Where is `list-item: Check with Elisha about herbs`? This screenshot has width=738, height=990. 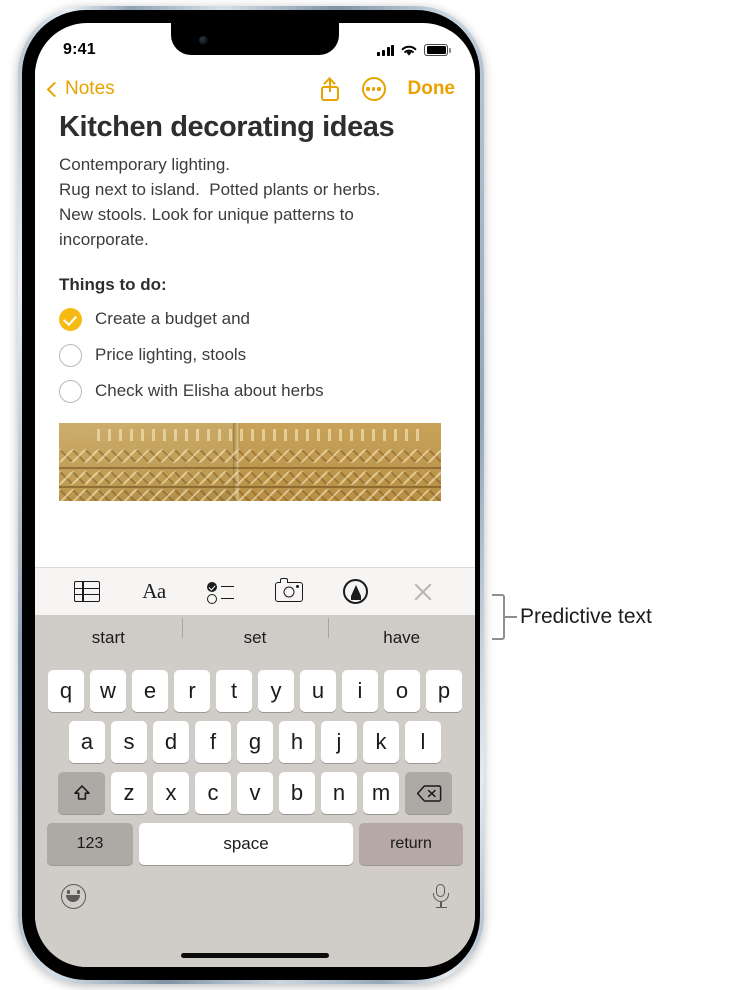 list-item: Check with Elisha about herbs is located at coordinates (255, 391).